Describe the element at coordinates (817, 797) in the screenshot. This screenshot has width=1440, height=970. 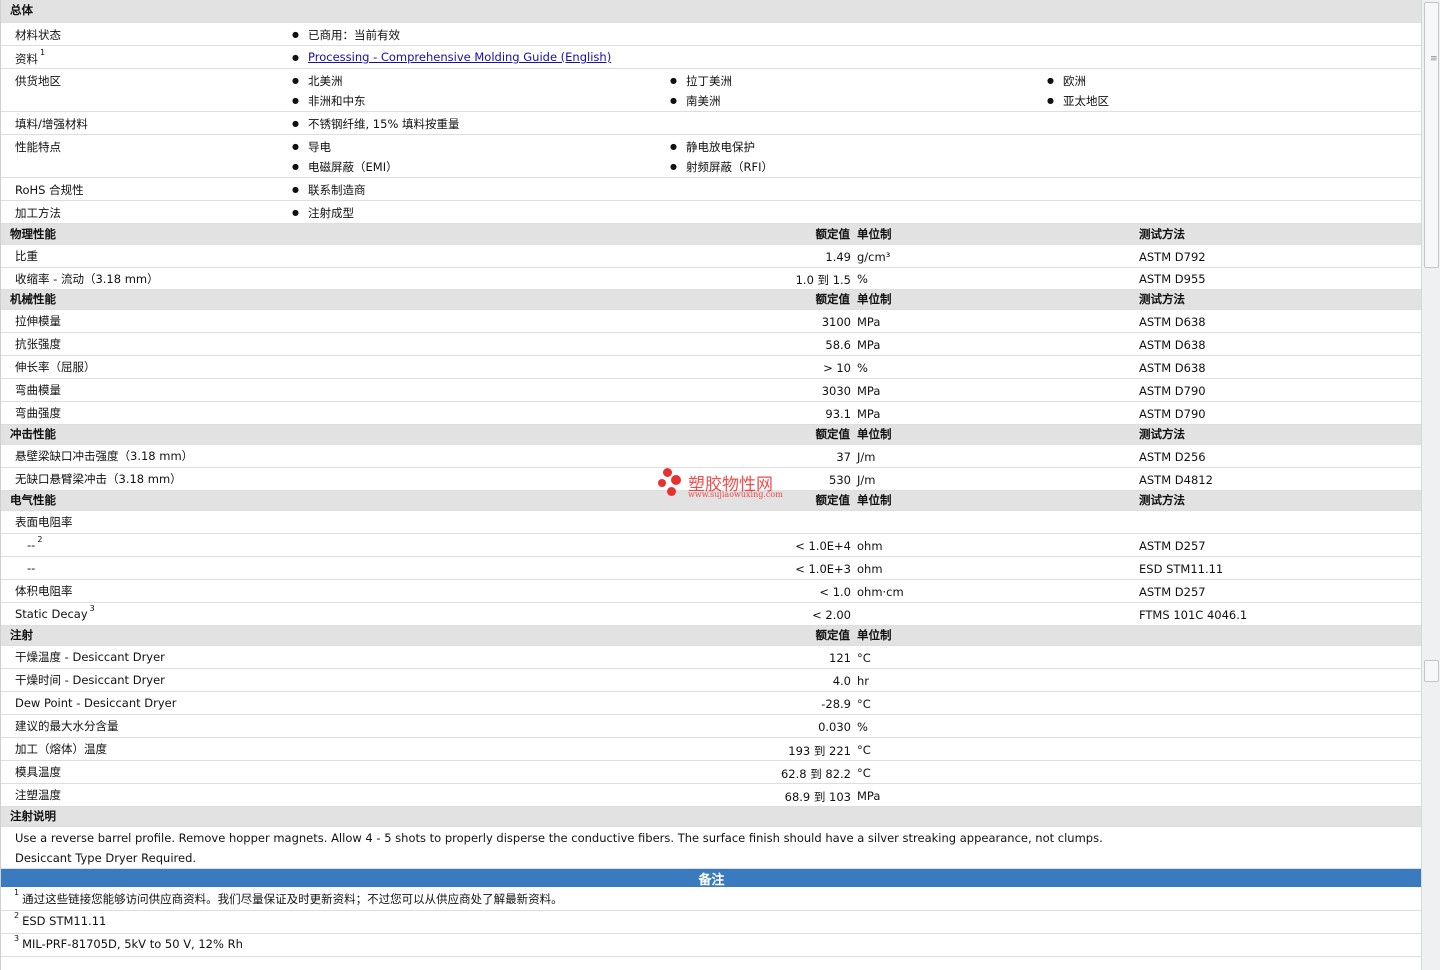
I see `rated-value: 68.9 到 103` at that location.